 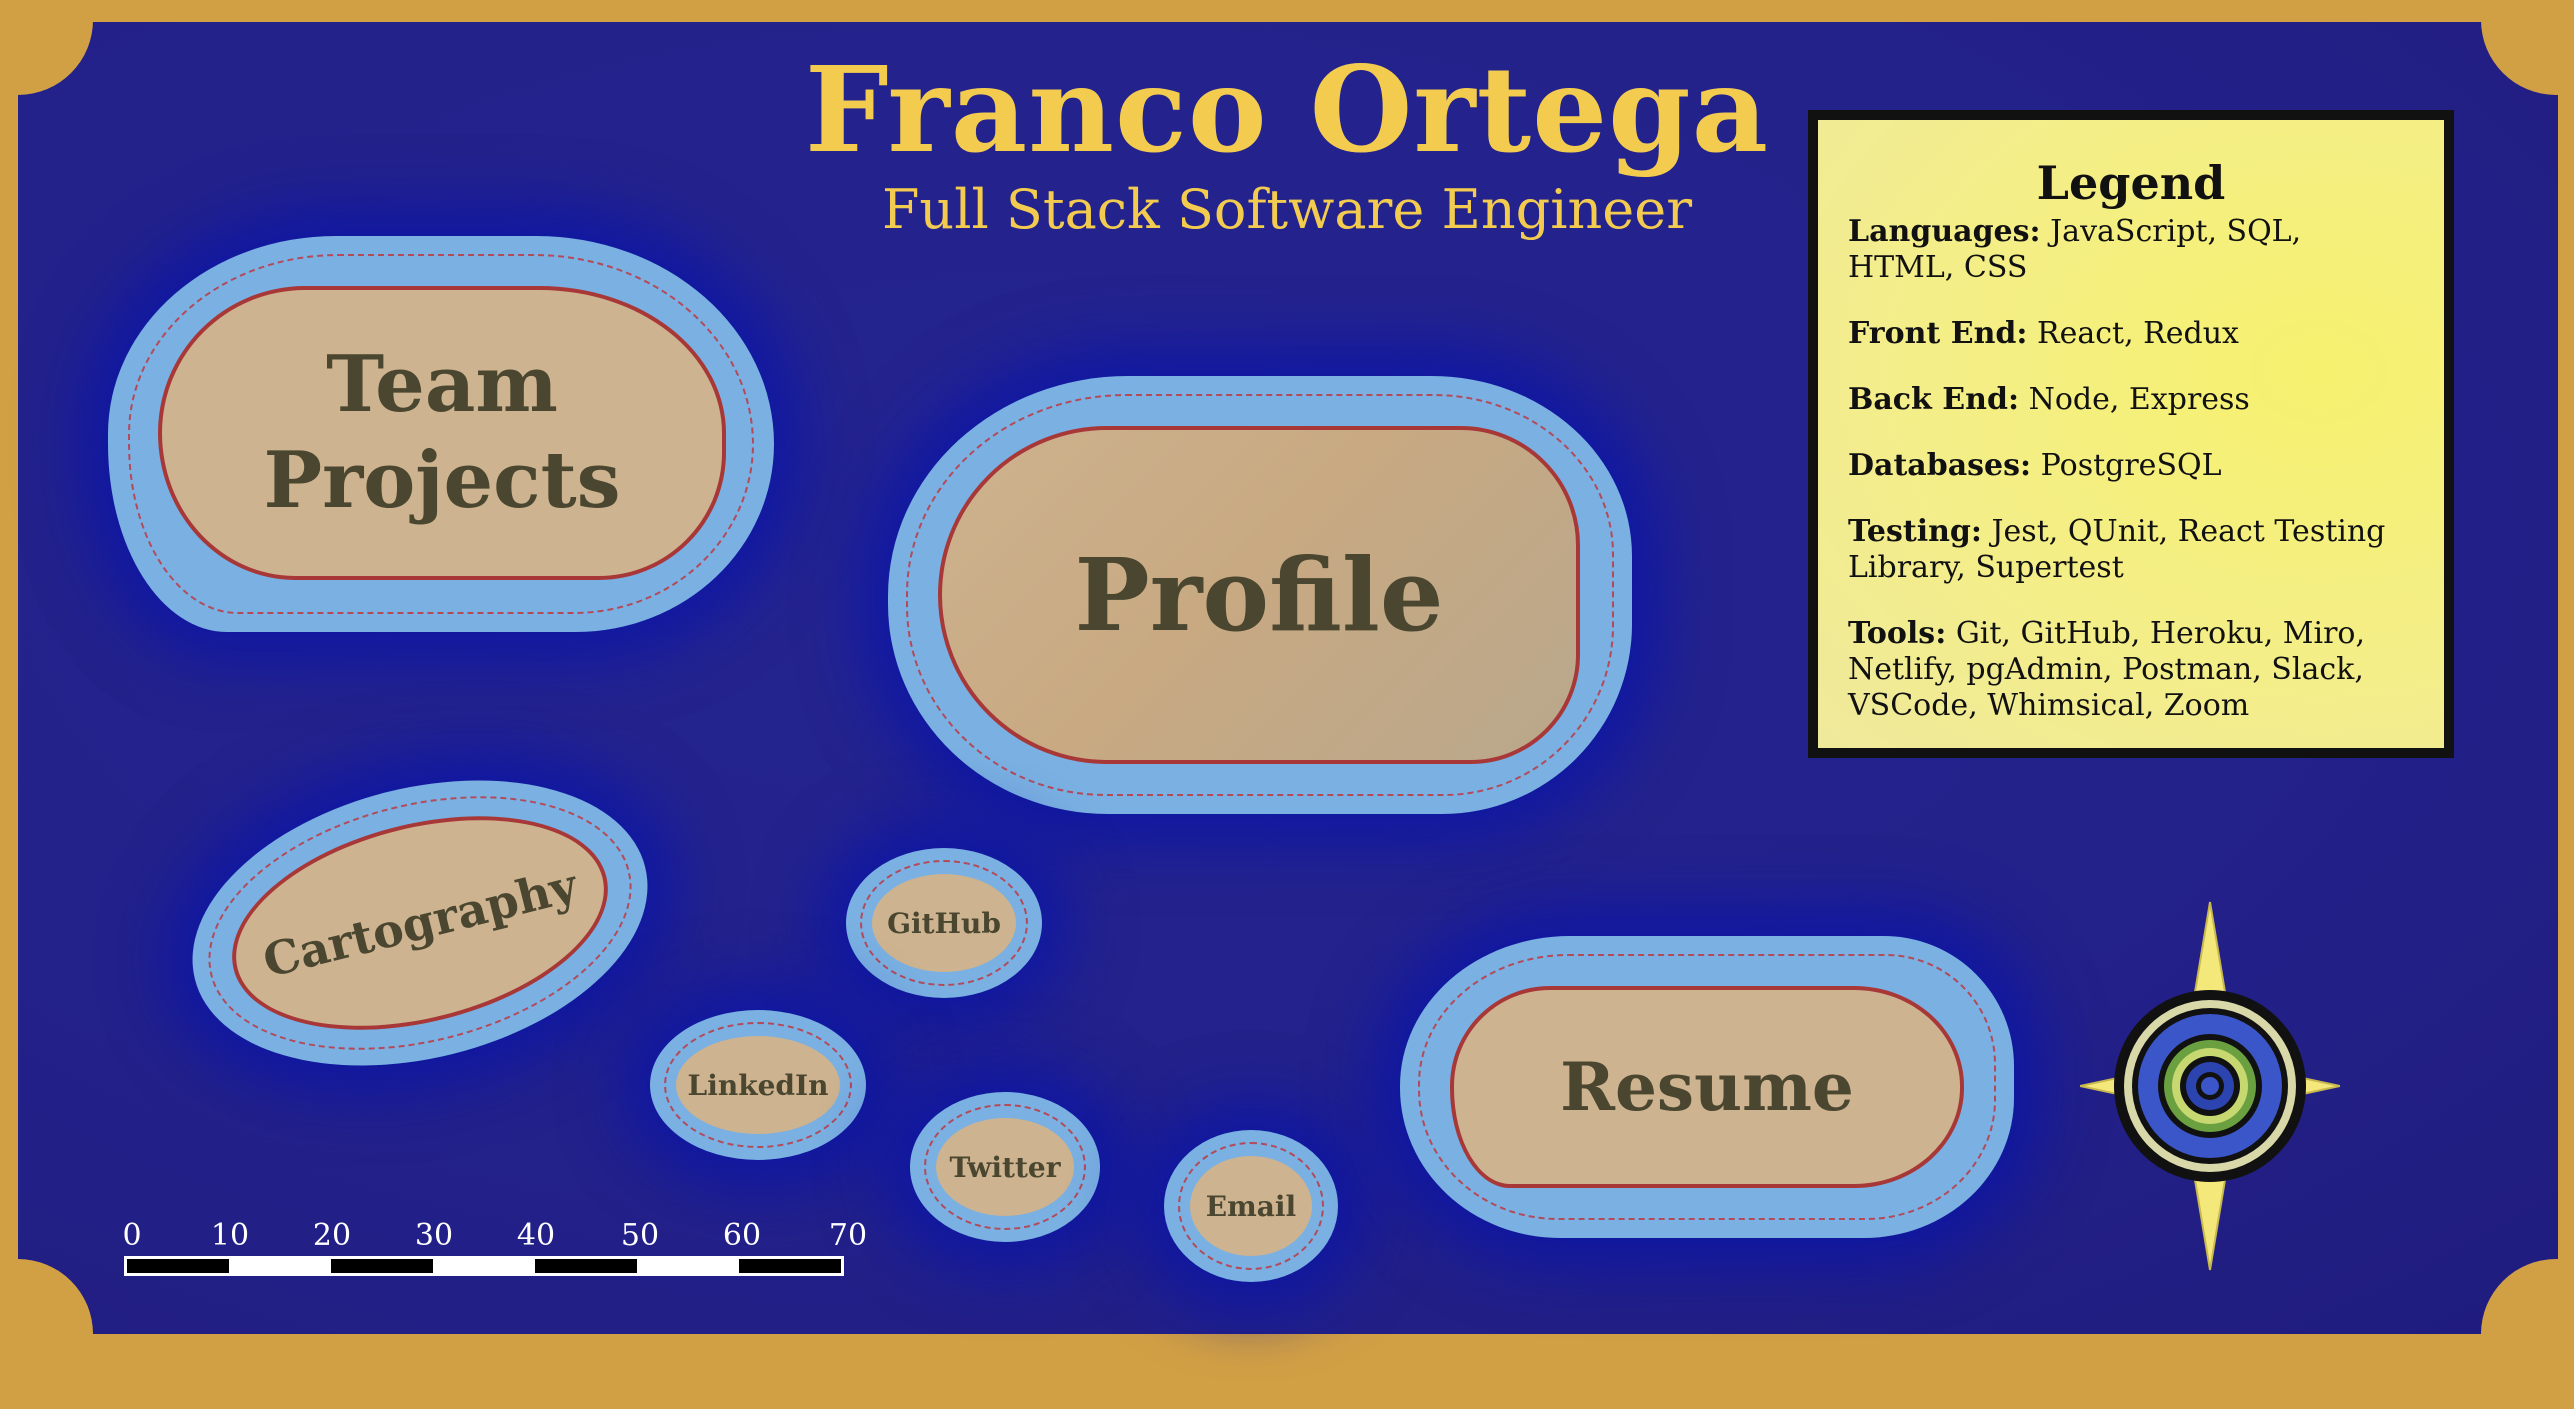 I want to click on cartography-label: Cartography, so click(x=420, y=923).